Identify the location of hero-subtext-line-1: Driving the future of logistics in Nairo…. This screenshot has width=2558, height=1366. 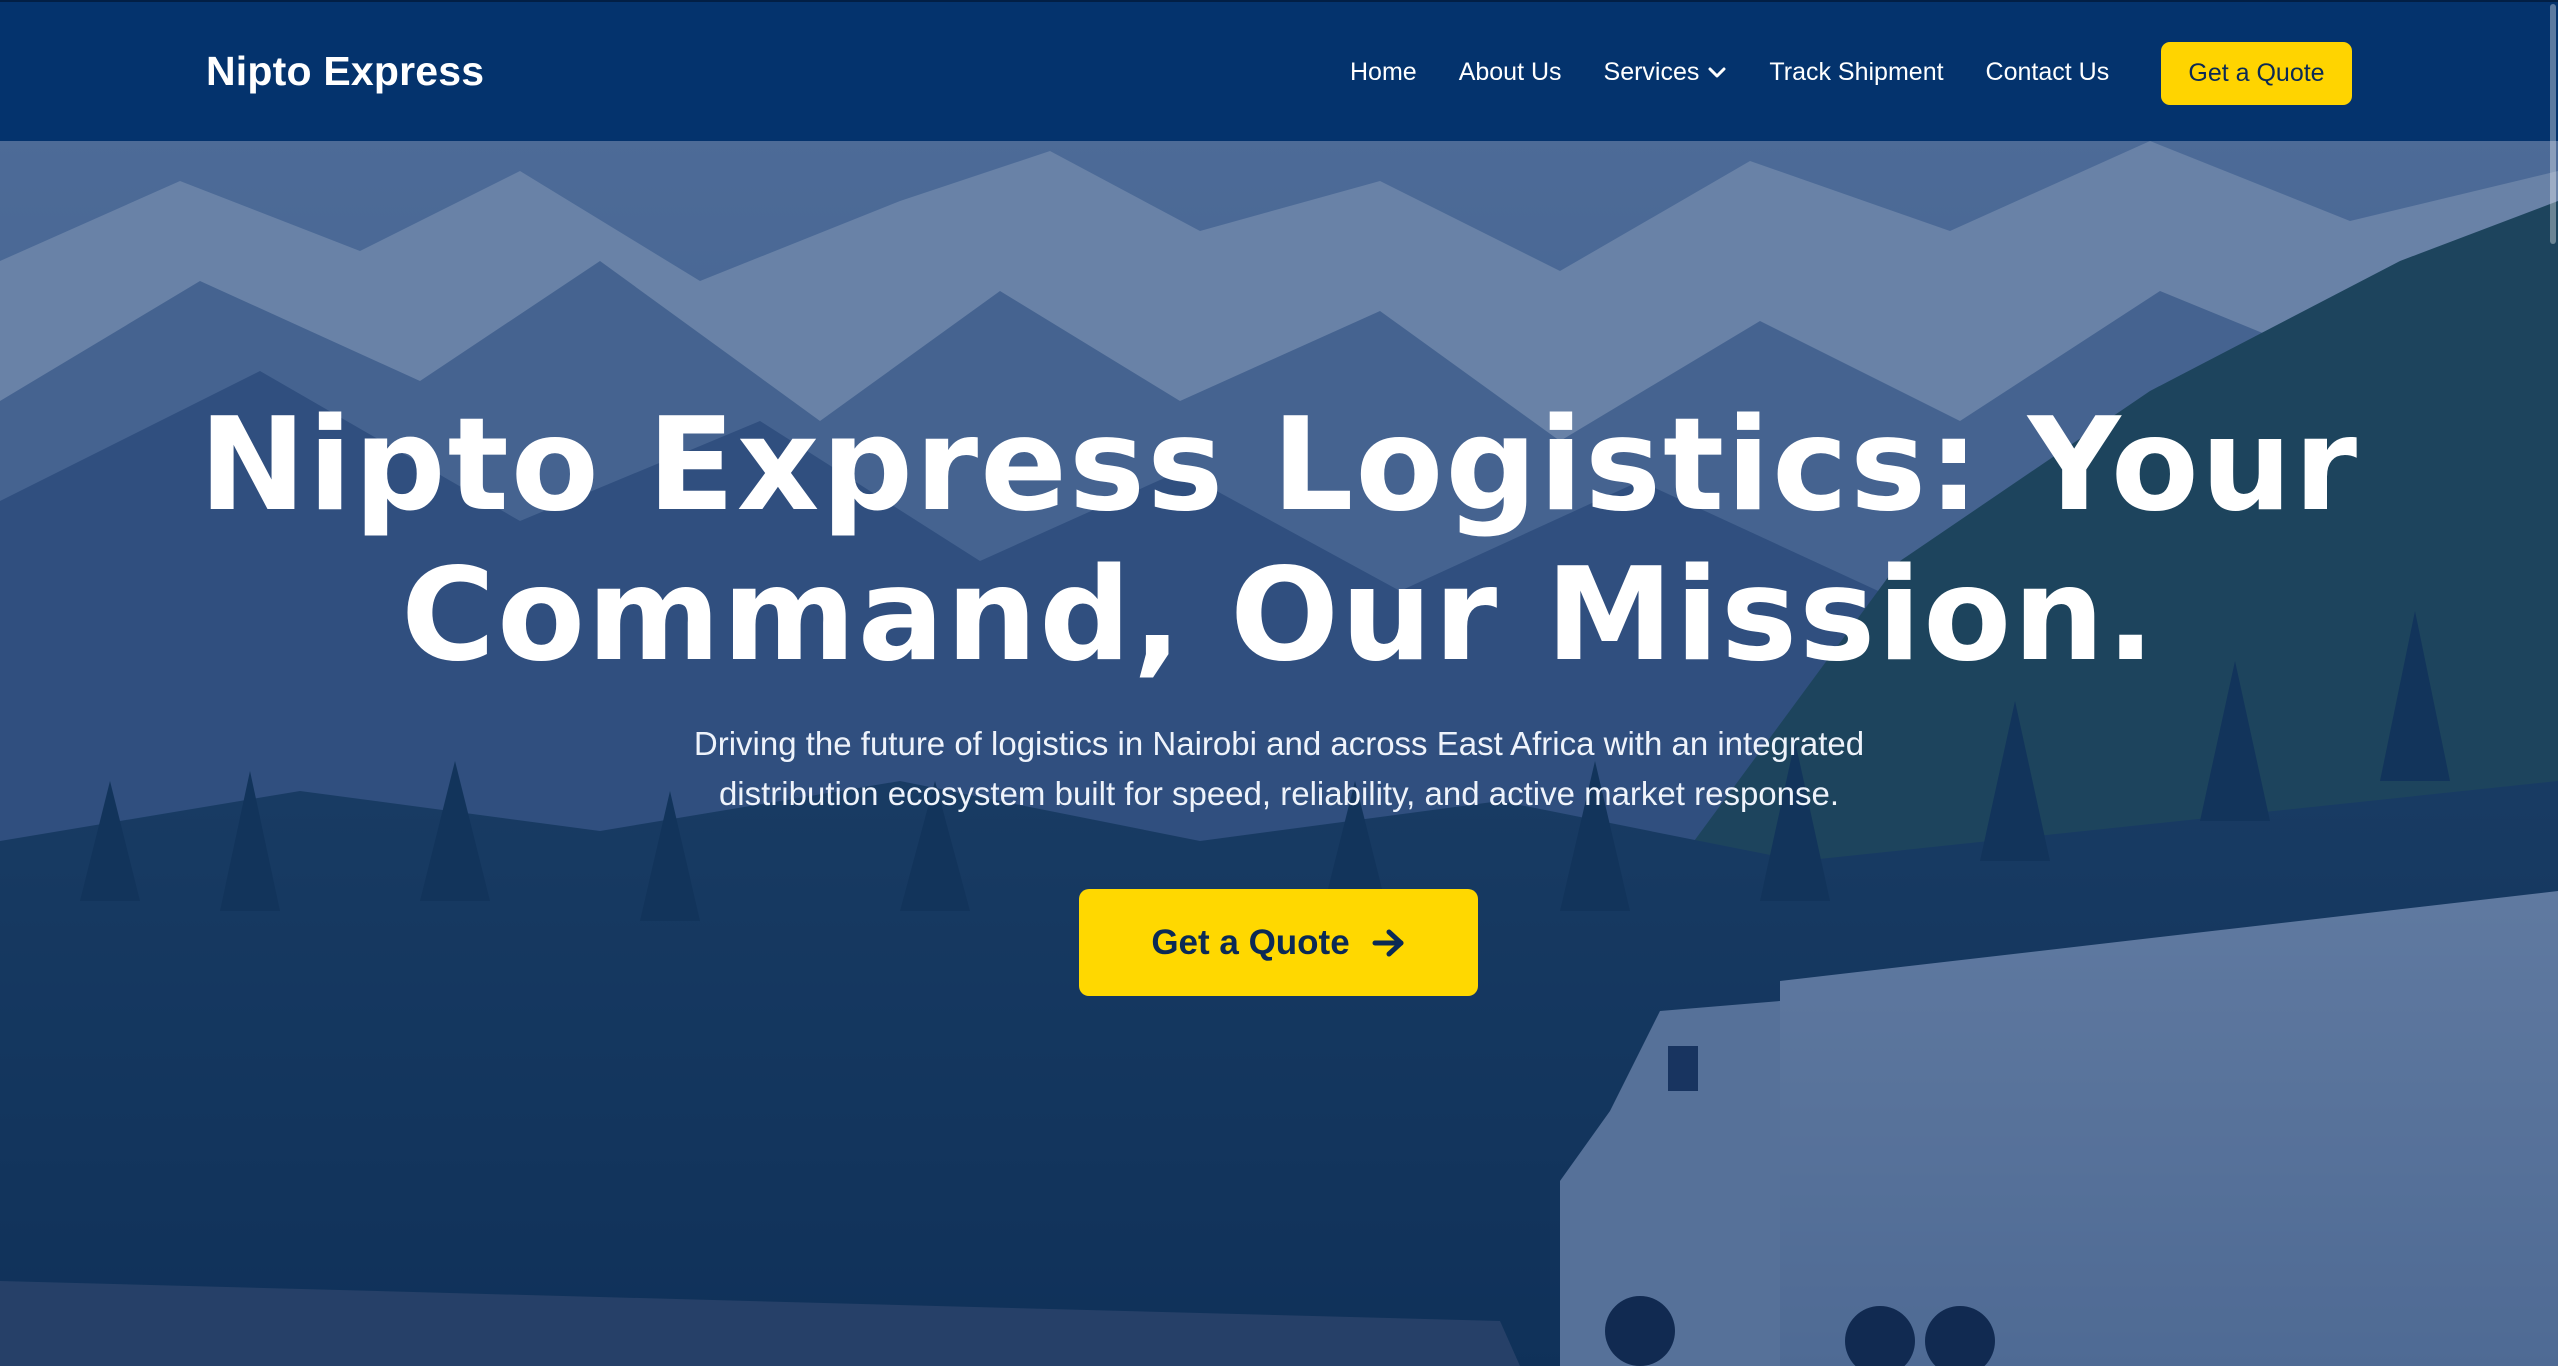
(1279, 743).